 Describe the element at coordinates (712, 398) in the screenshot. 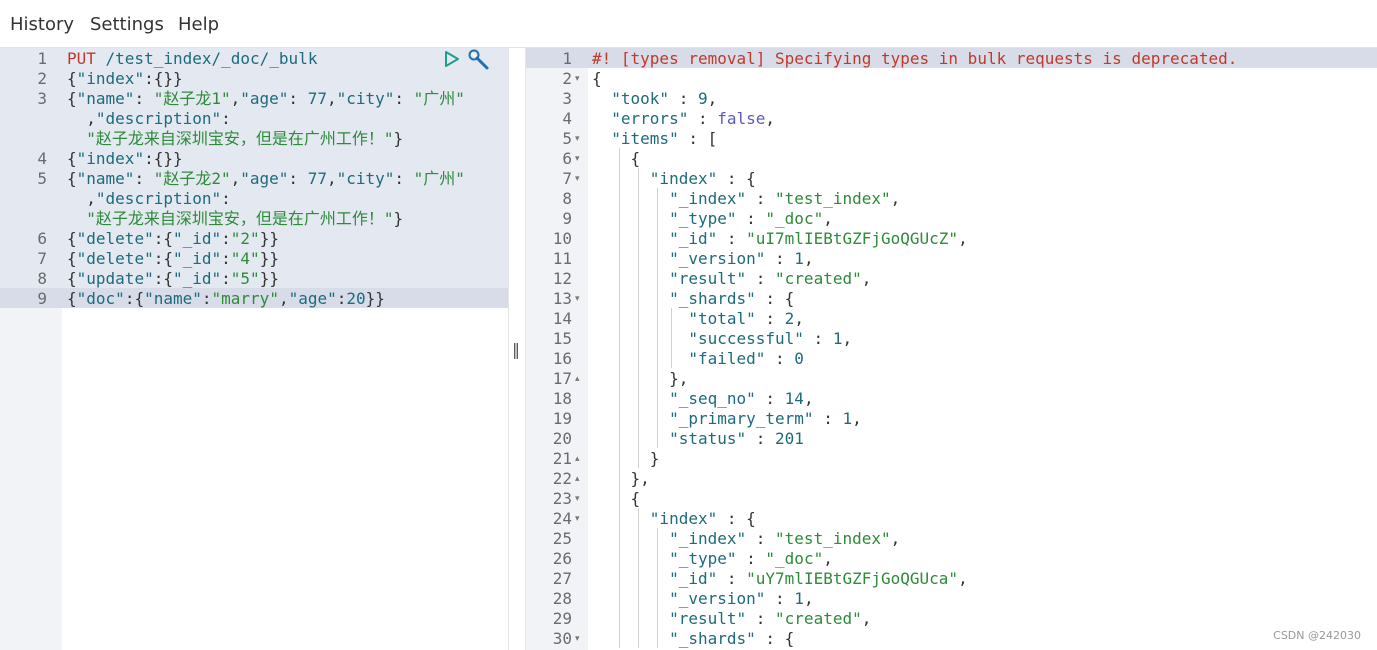

I see `code-token: "_seq_no"` at that location.